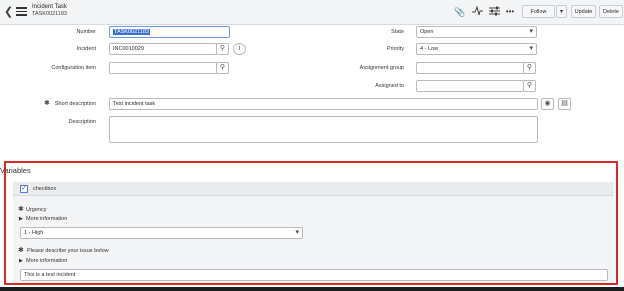 This screenshot has width=624, height=291. What do you see at coordinates (510, 12) in the screenshot?
I see `more-icon: •••` at bounding box center [510, 12].